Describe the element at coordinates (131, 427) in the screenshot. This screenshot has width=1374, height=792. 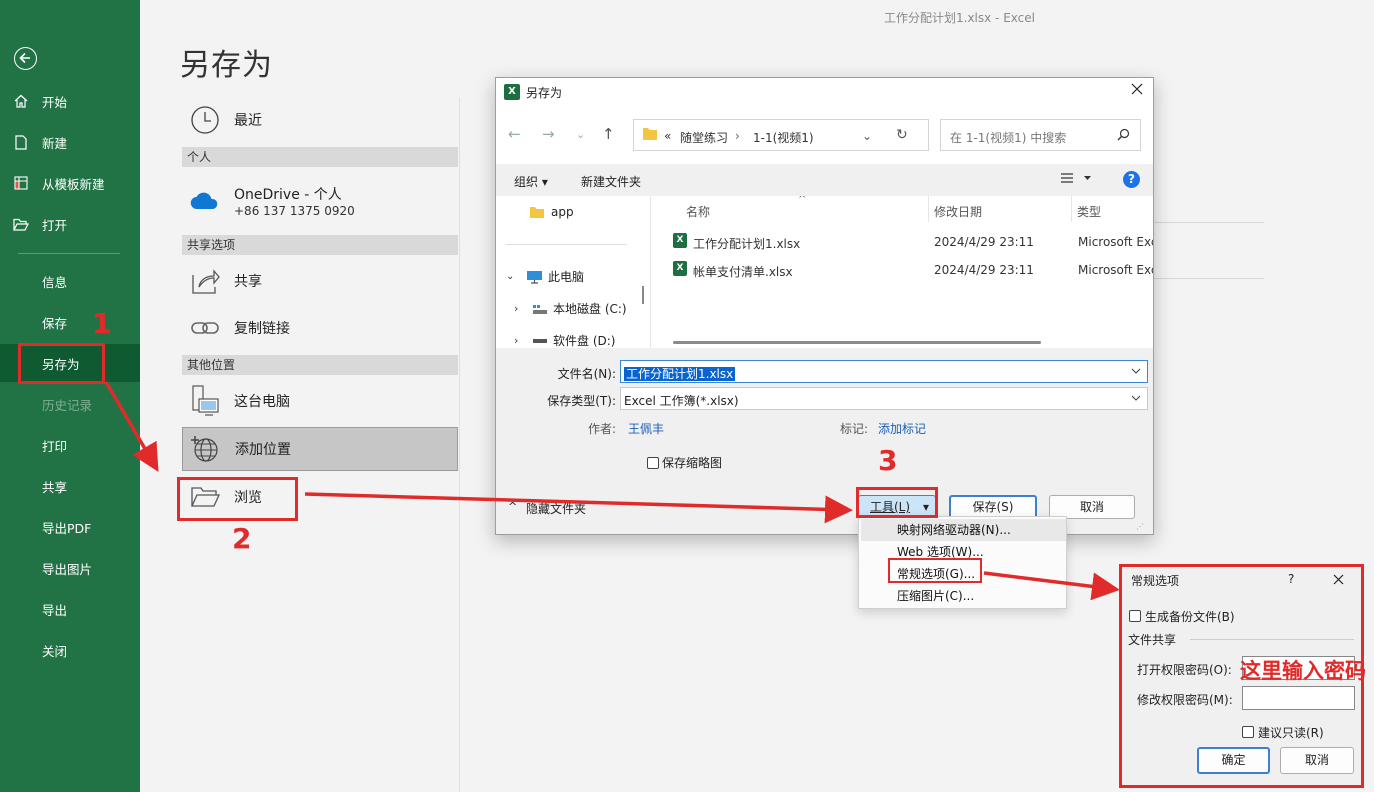
I see `arrow-step1-to-step2` at that location.